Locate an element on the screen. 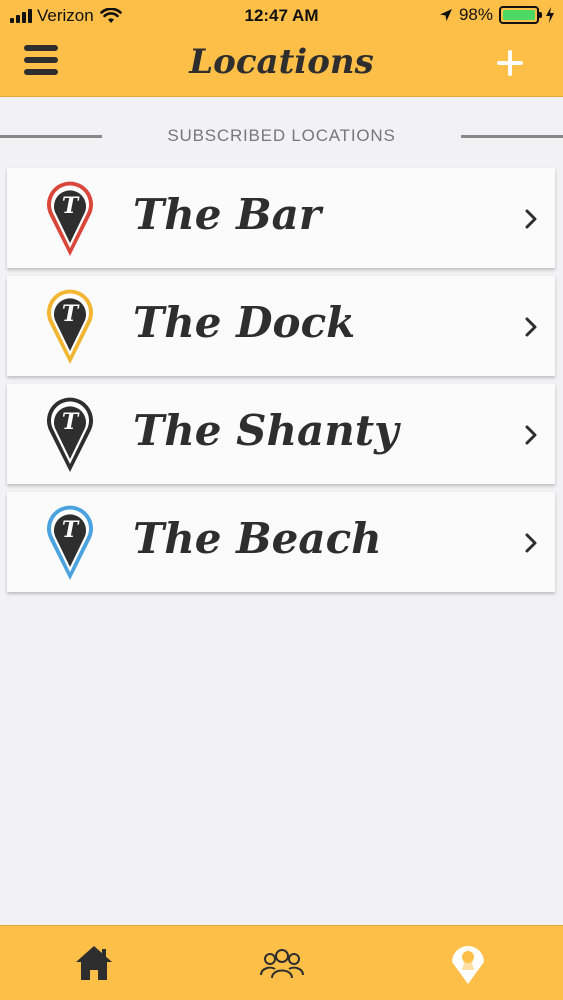 The image size is (563, 1000). status-bar: Verizon 12:47 AM 98% is located at coordinates (281, 16).